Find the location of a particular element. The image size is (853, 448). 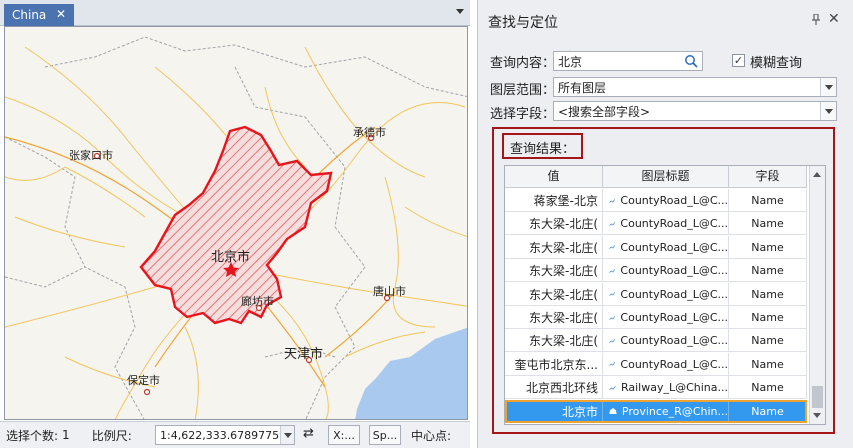

table-row: 蒋家堡-北京 CountyRoad_L@C... Name is located at coordinates (656, 200).